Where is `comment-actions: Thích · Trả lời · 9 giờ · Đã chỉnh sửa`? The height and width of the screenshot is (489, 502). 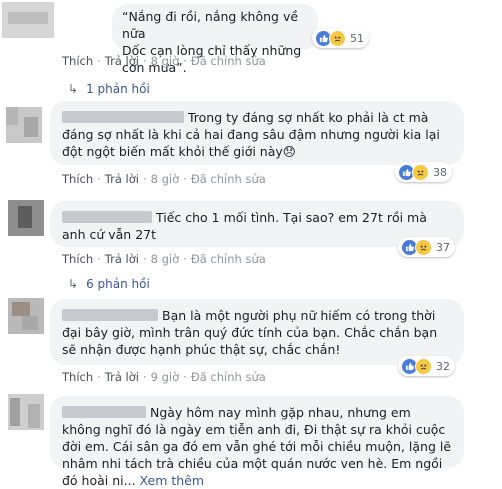 comment-actions: Thích · Trả lời · 9 giờ · Đã chỉnh sửa is located at coordinates (164, 377).